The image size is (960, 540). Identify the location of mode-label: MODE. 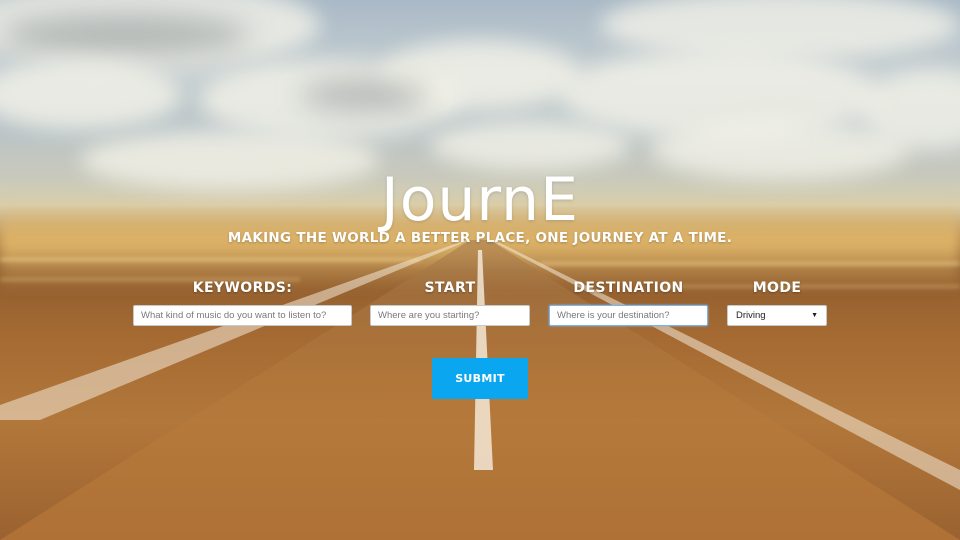
(777, 288).